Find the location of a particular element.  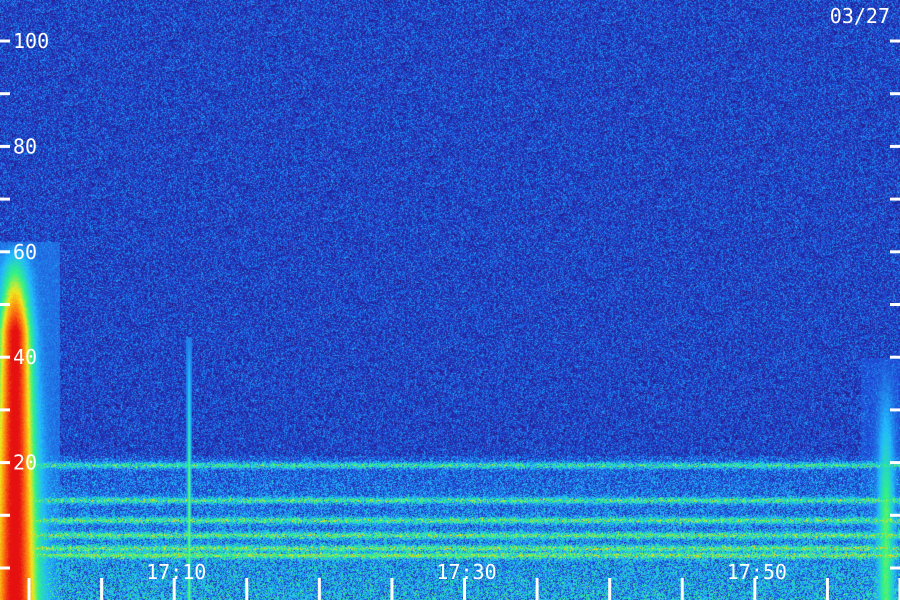

y-tick-label: 80 is located at coordinates (25, 146).